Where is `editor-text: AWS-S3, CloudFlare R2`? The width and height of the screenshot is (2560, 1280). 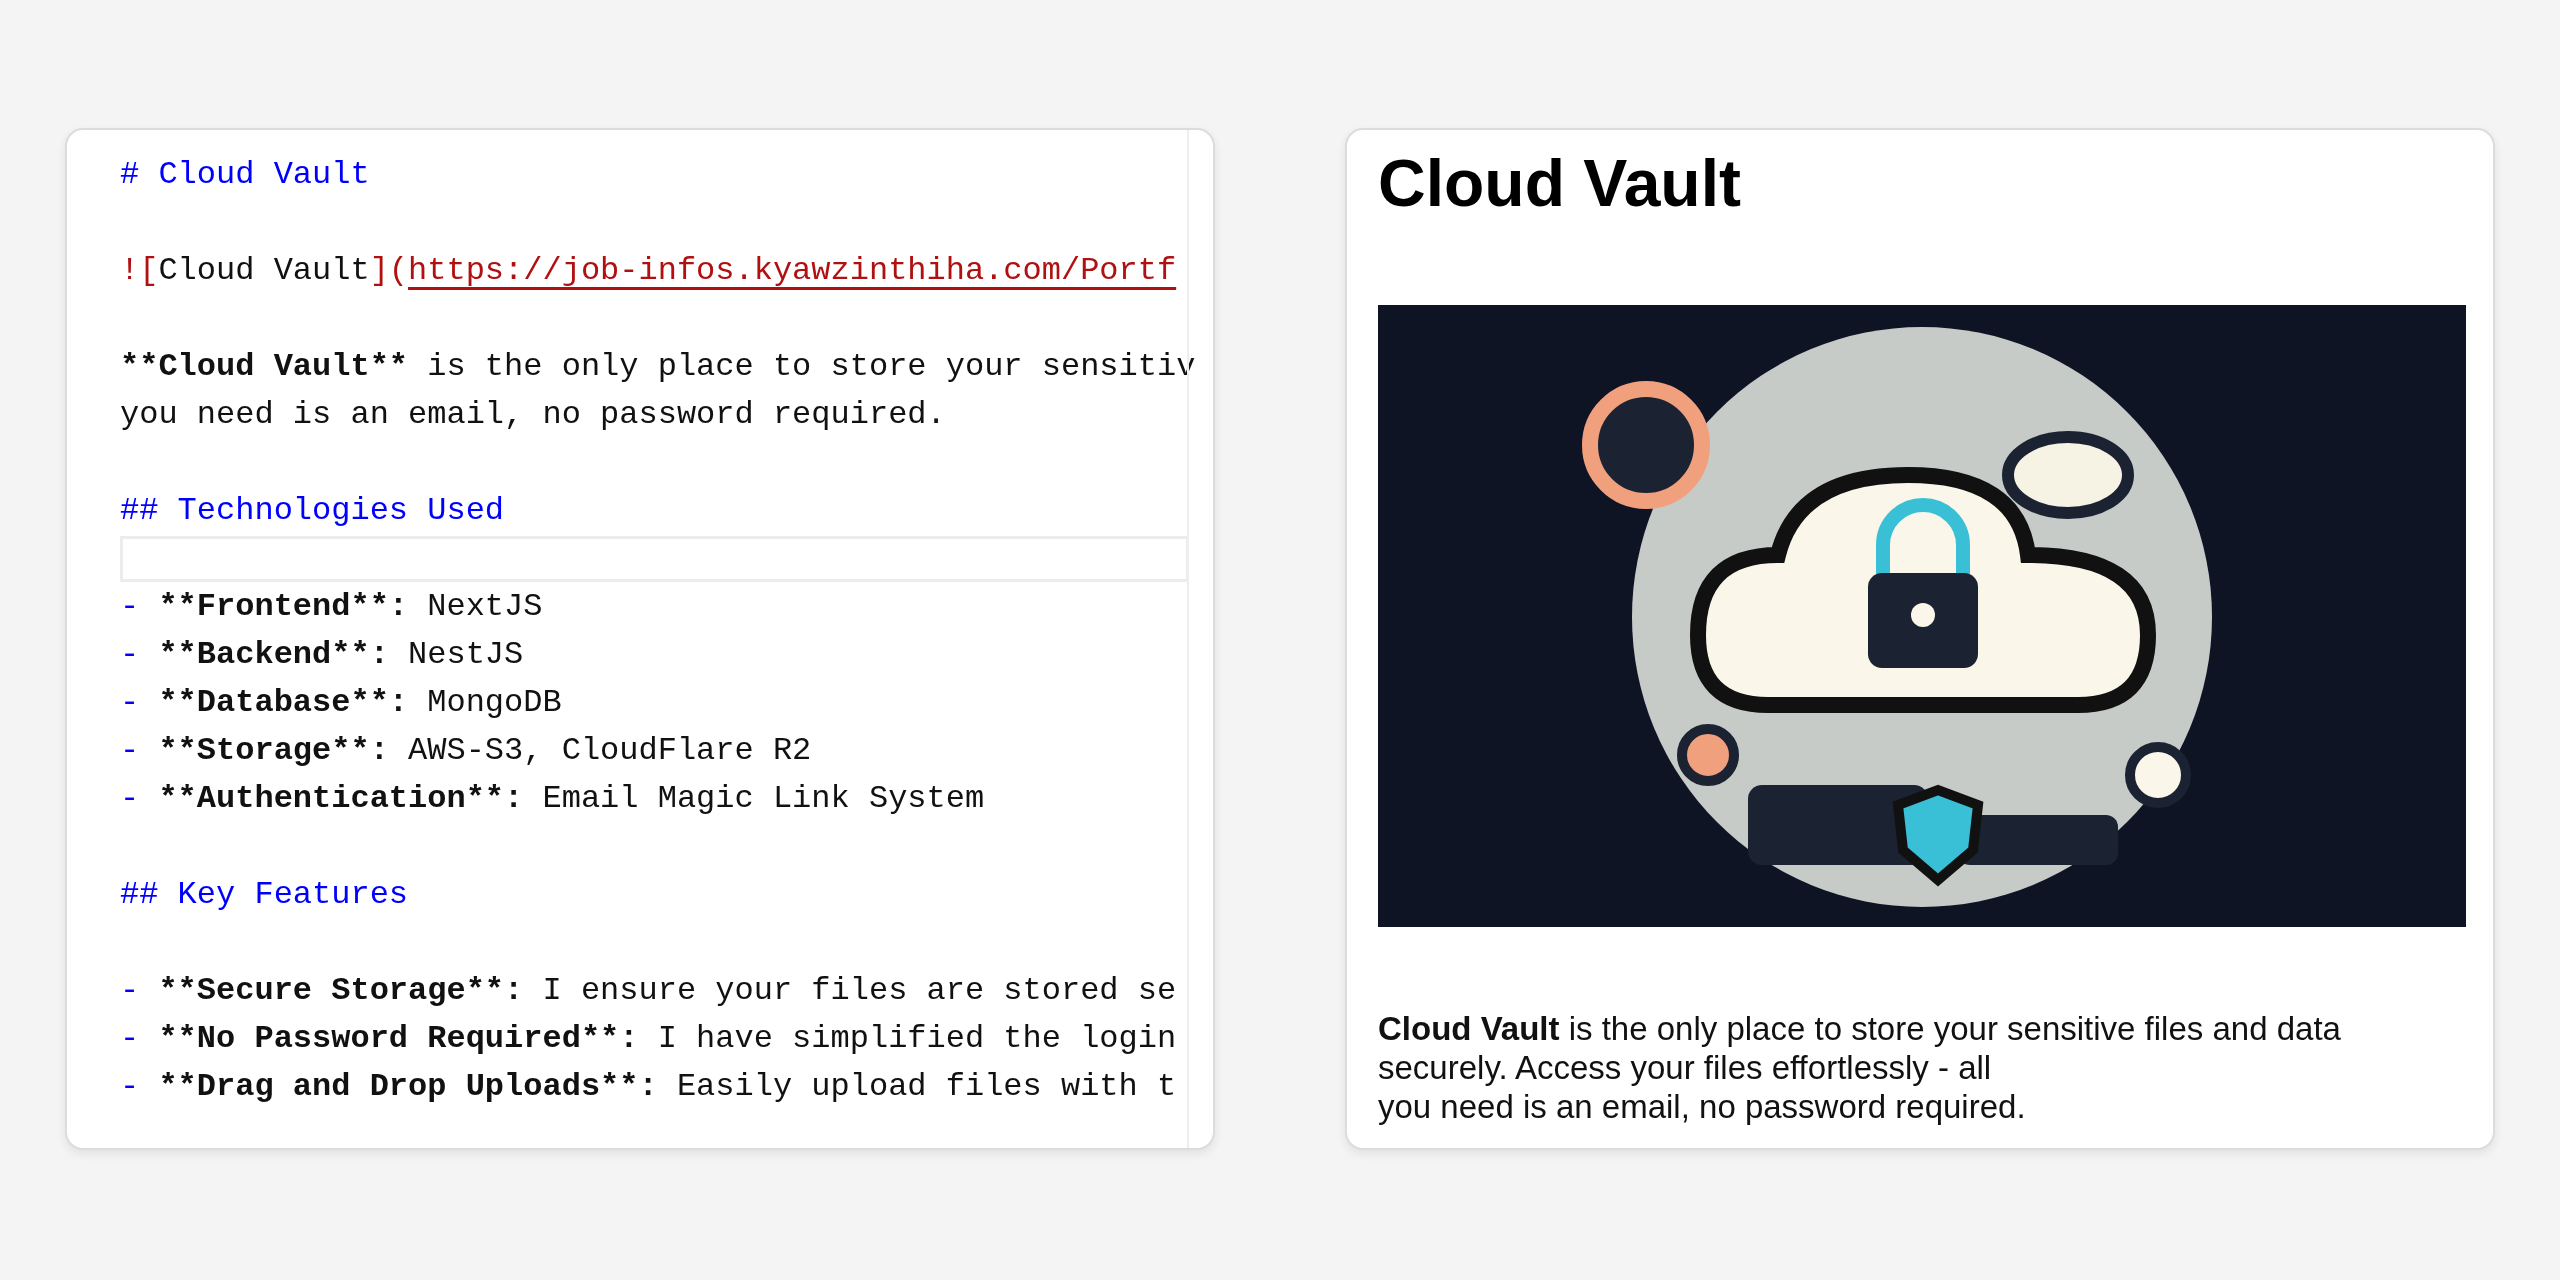
editor-text: AWS-S3, CloudFlare R2 is located at coordinates (609, 750).